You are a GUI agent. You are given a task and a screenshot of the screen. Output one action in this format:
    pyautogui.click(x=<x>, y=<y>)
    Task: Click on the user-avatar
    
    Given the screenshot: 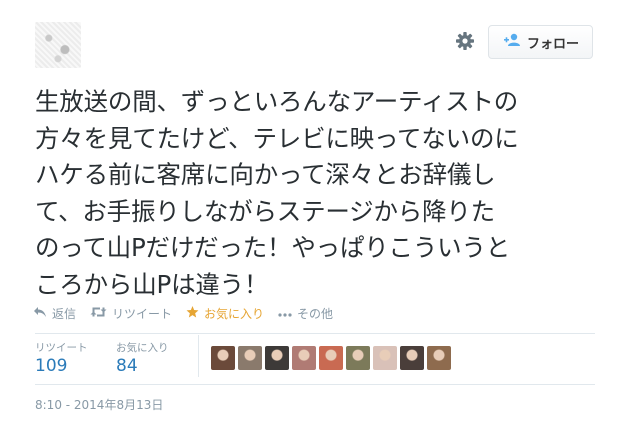 What is the action you would take?
    pyautogui.click(x=58, y=45)
    